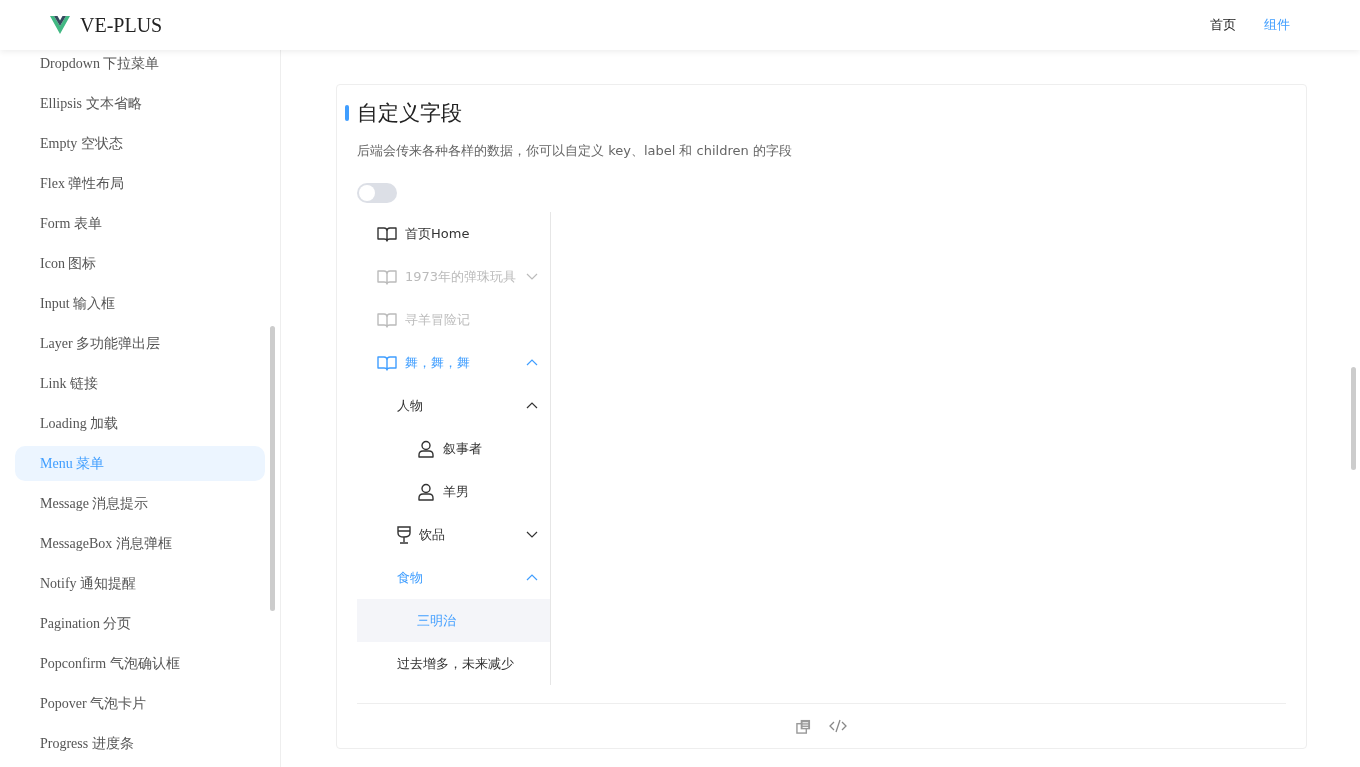 This screenshot has width=1360, height=767. I want to click on section-title: 自定义字段, so click(409, 113).